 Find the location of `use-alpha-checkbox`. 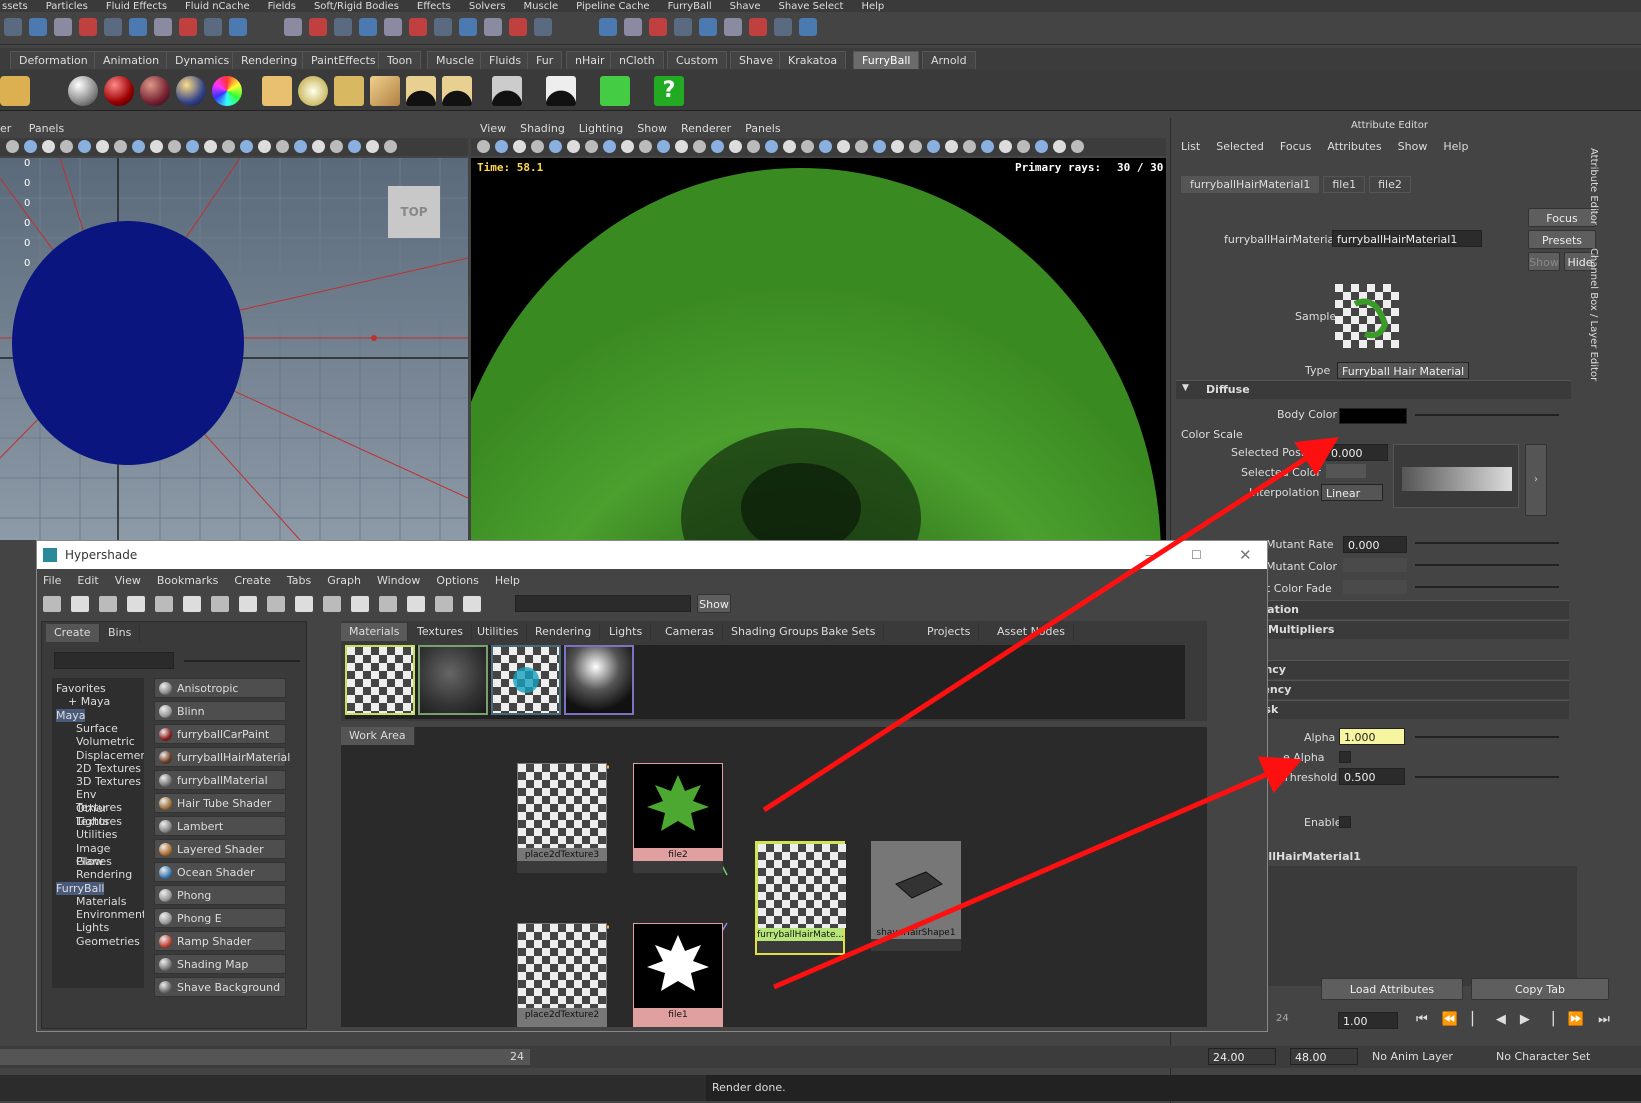

use-alpha-checkbox is located at coordinates (1345, 757).